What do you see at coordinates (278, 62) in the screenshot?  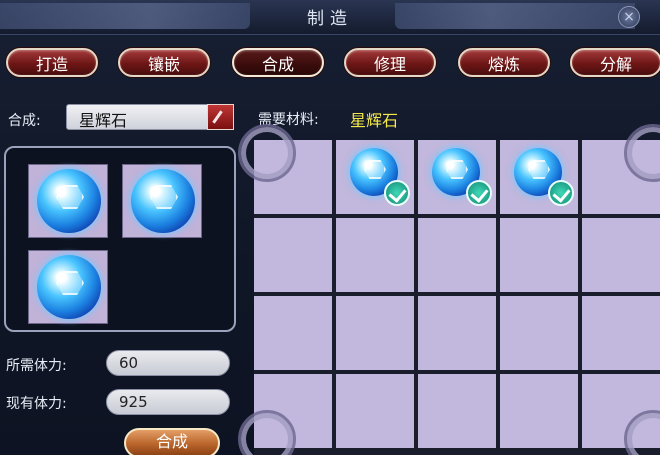 I see `tab-synthesis: 合成` at bounding box center [278, 62].